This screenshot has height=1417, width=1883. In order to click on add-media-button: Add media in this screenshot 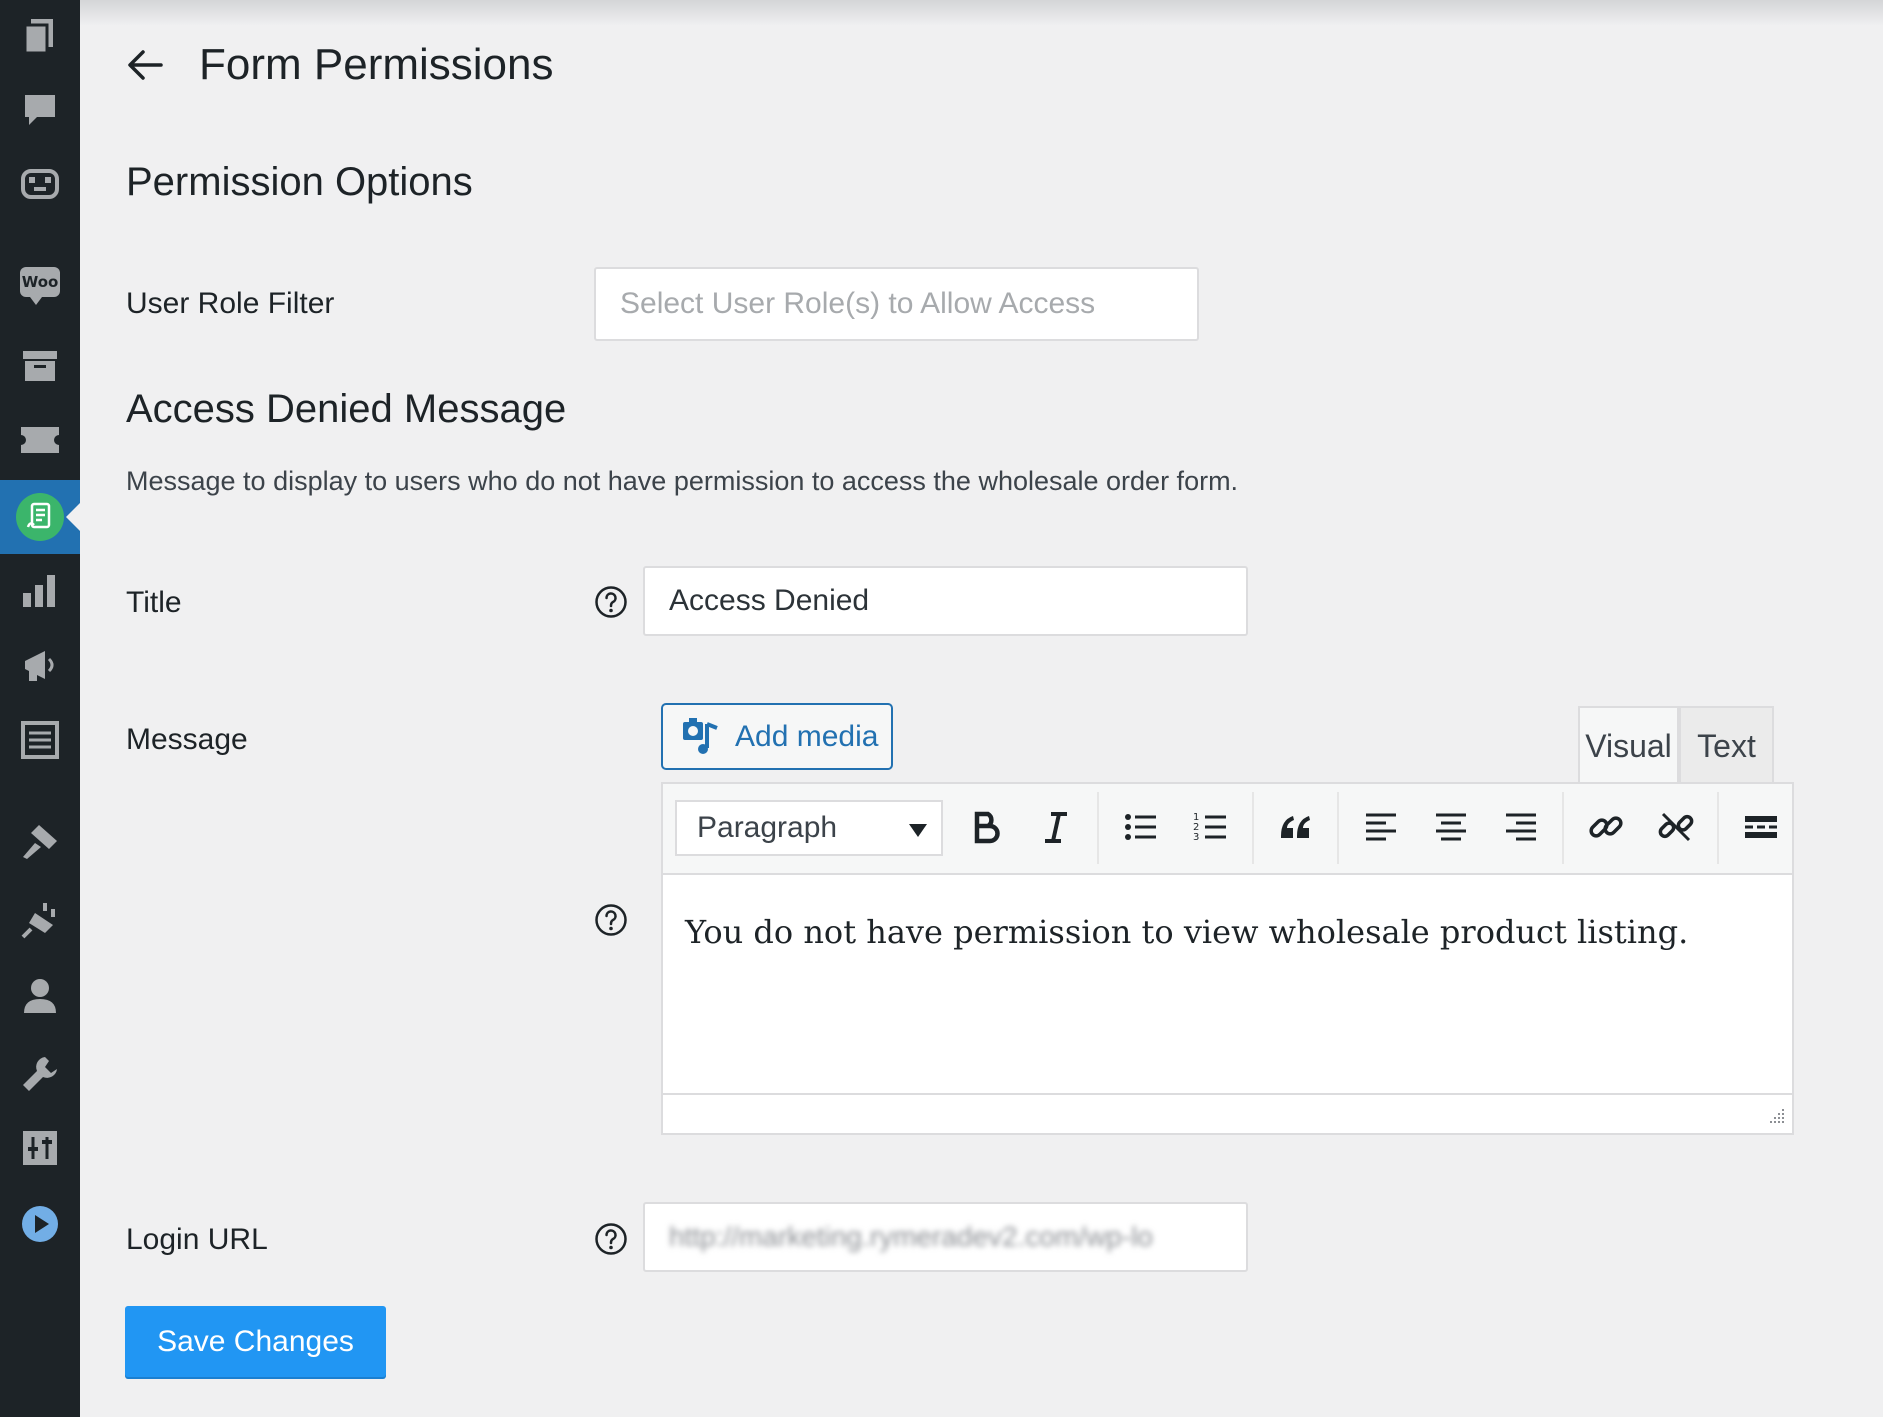, I will do `click(777, 736)`.